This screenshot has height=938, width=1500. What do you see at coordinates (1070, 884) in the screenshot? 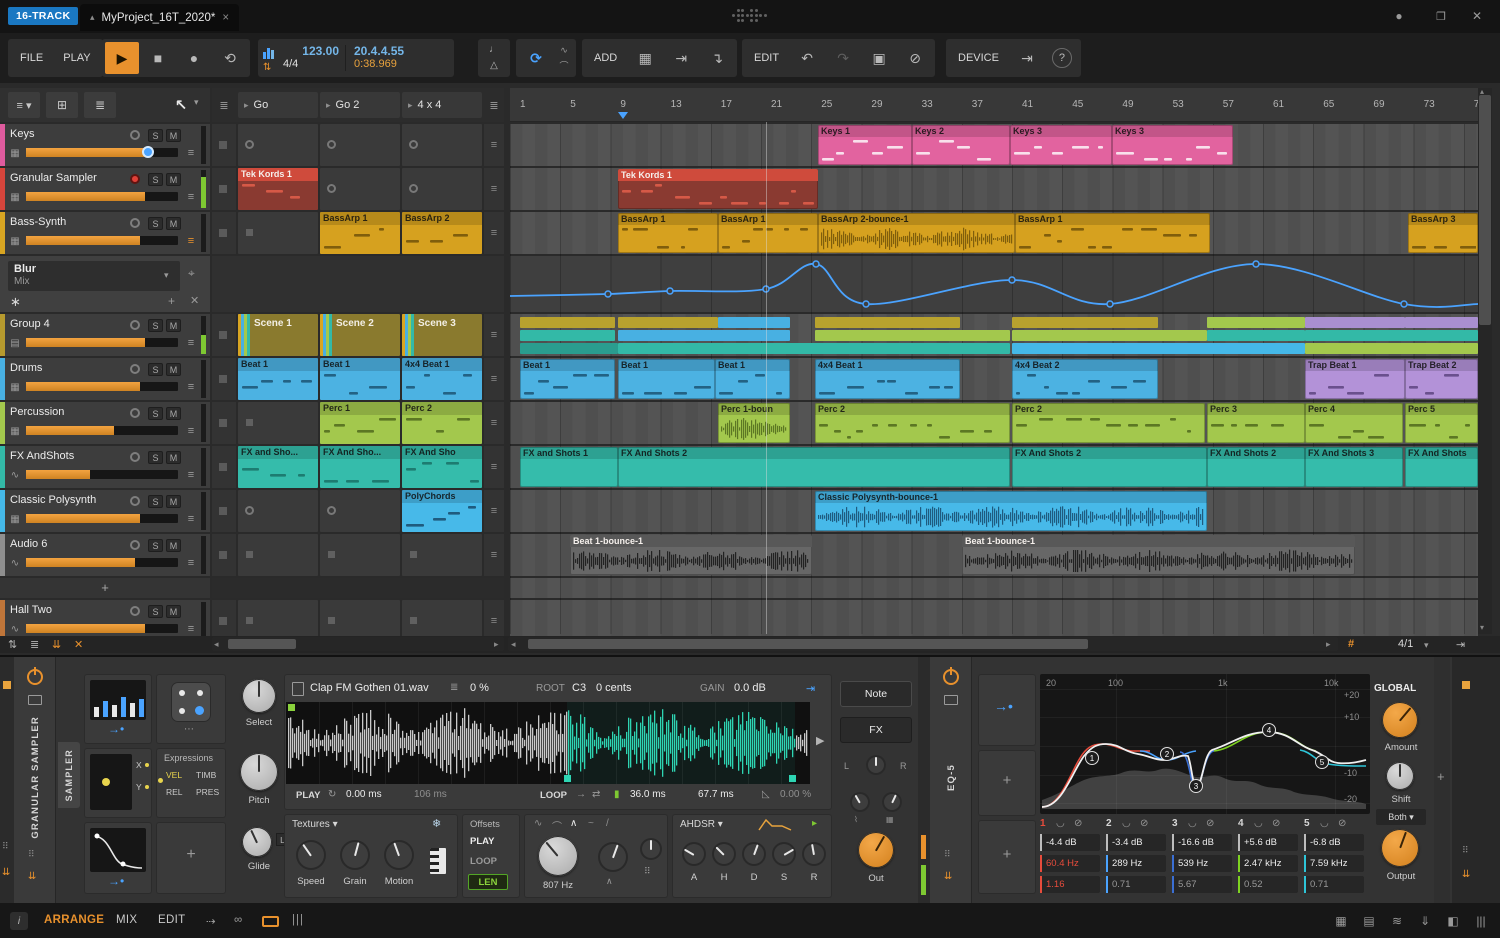
I see `eq-band-q: 1.16` at bounding box center [1070, 884].